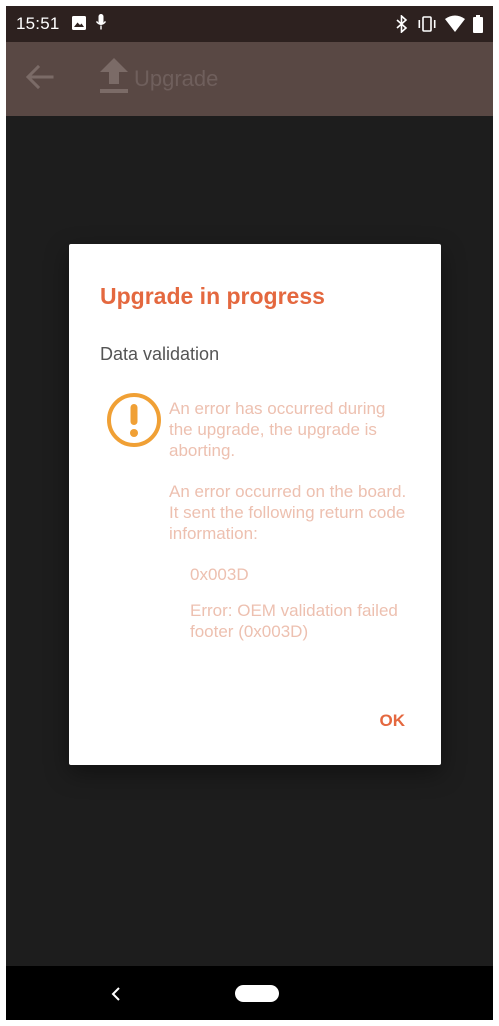 The height and width of the screenshot is (1026, 499). I want to click on status-time: 15:51, so click(38, 23).